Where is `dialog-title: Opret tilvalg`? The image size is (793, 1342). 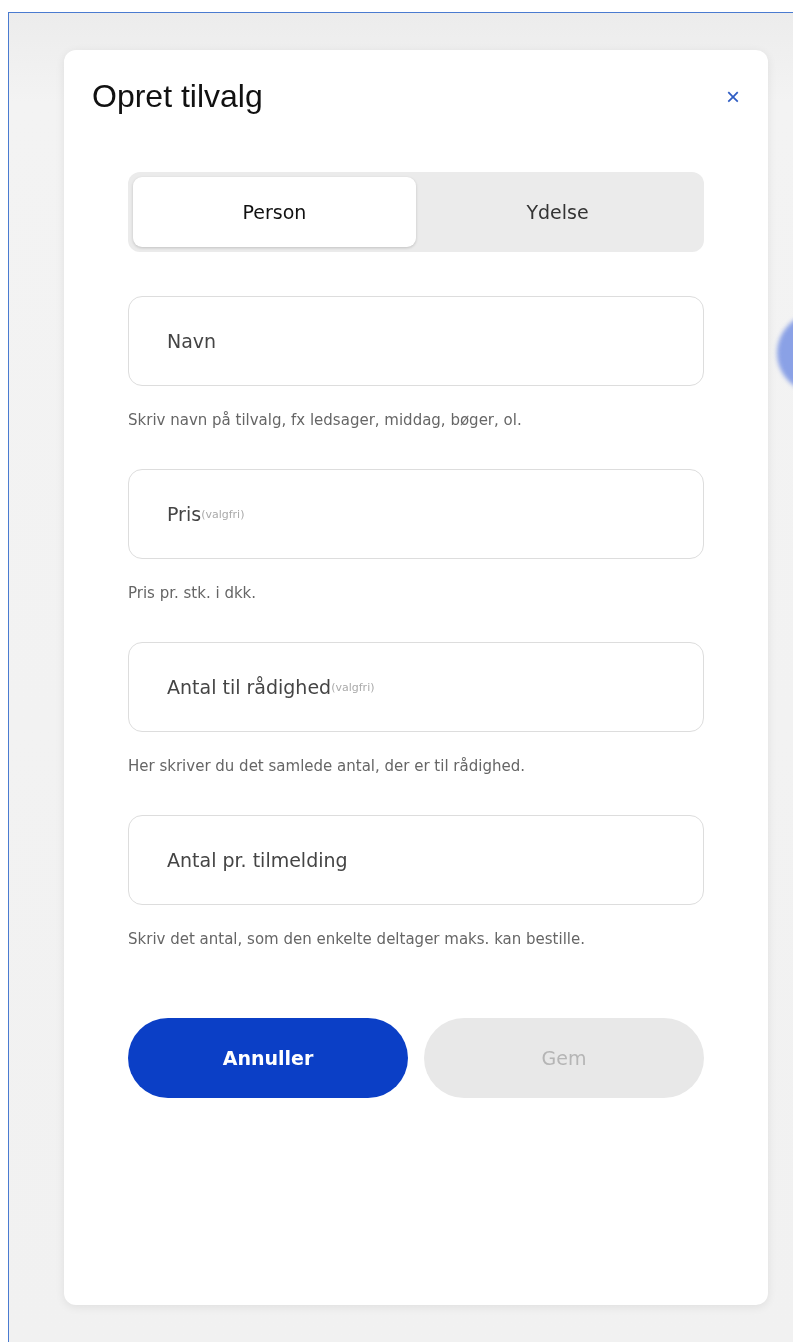 dialog-title: Opret tilvalg is located at coordinates (177, 96).